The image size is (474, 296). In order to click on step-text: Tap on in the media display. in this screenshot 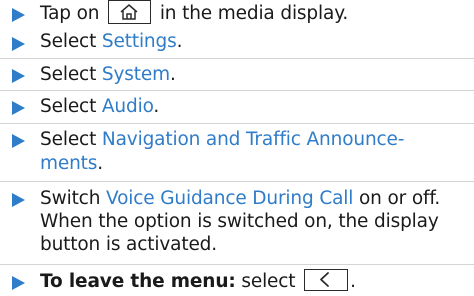, I will do `click(194, 13)`.